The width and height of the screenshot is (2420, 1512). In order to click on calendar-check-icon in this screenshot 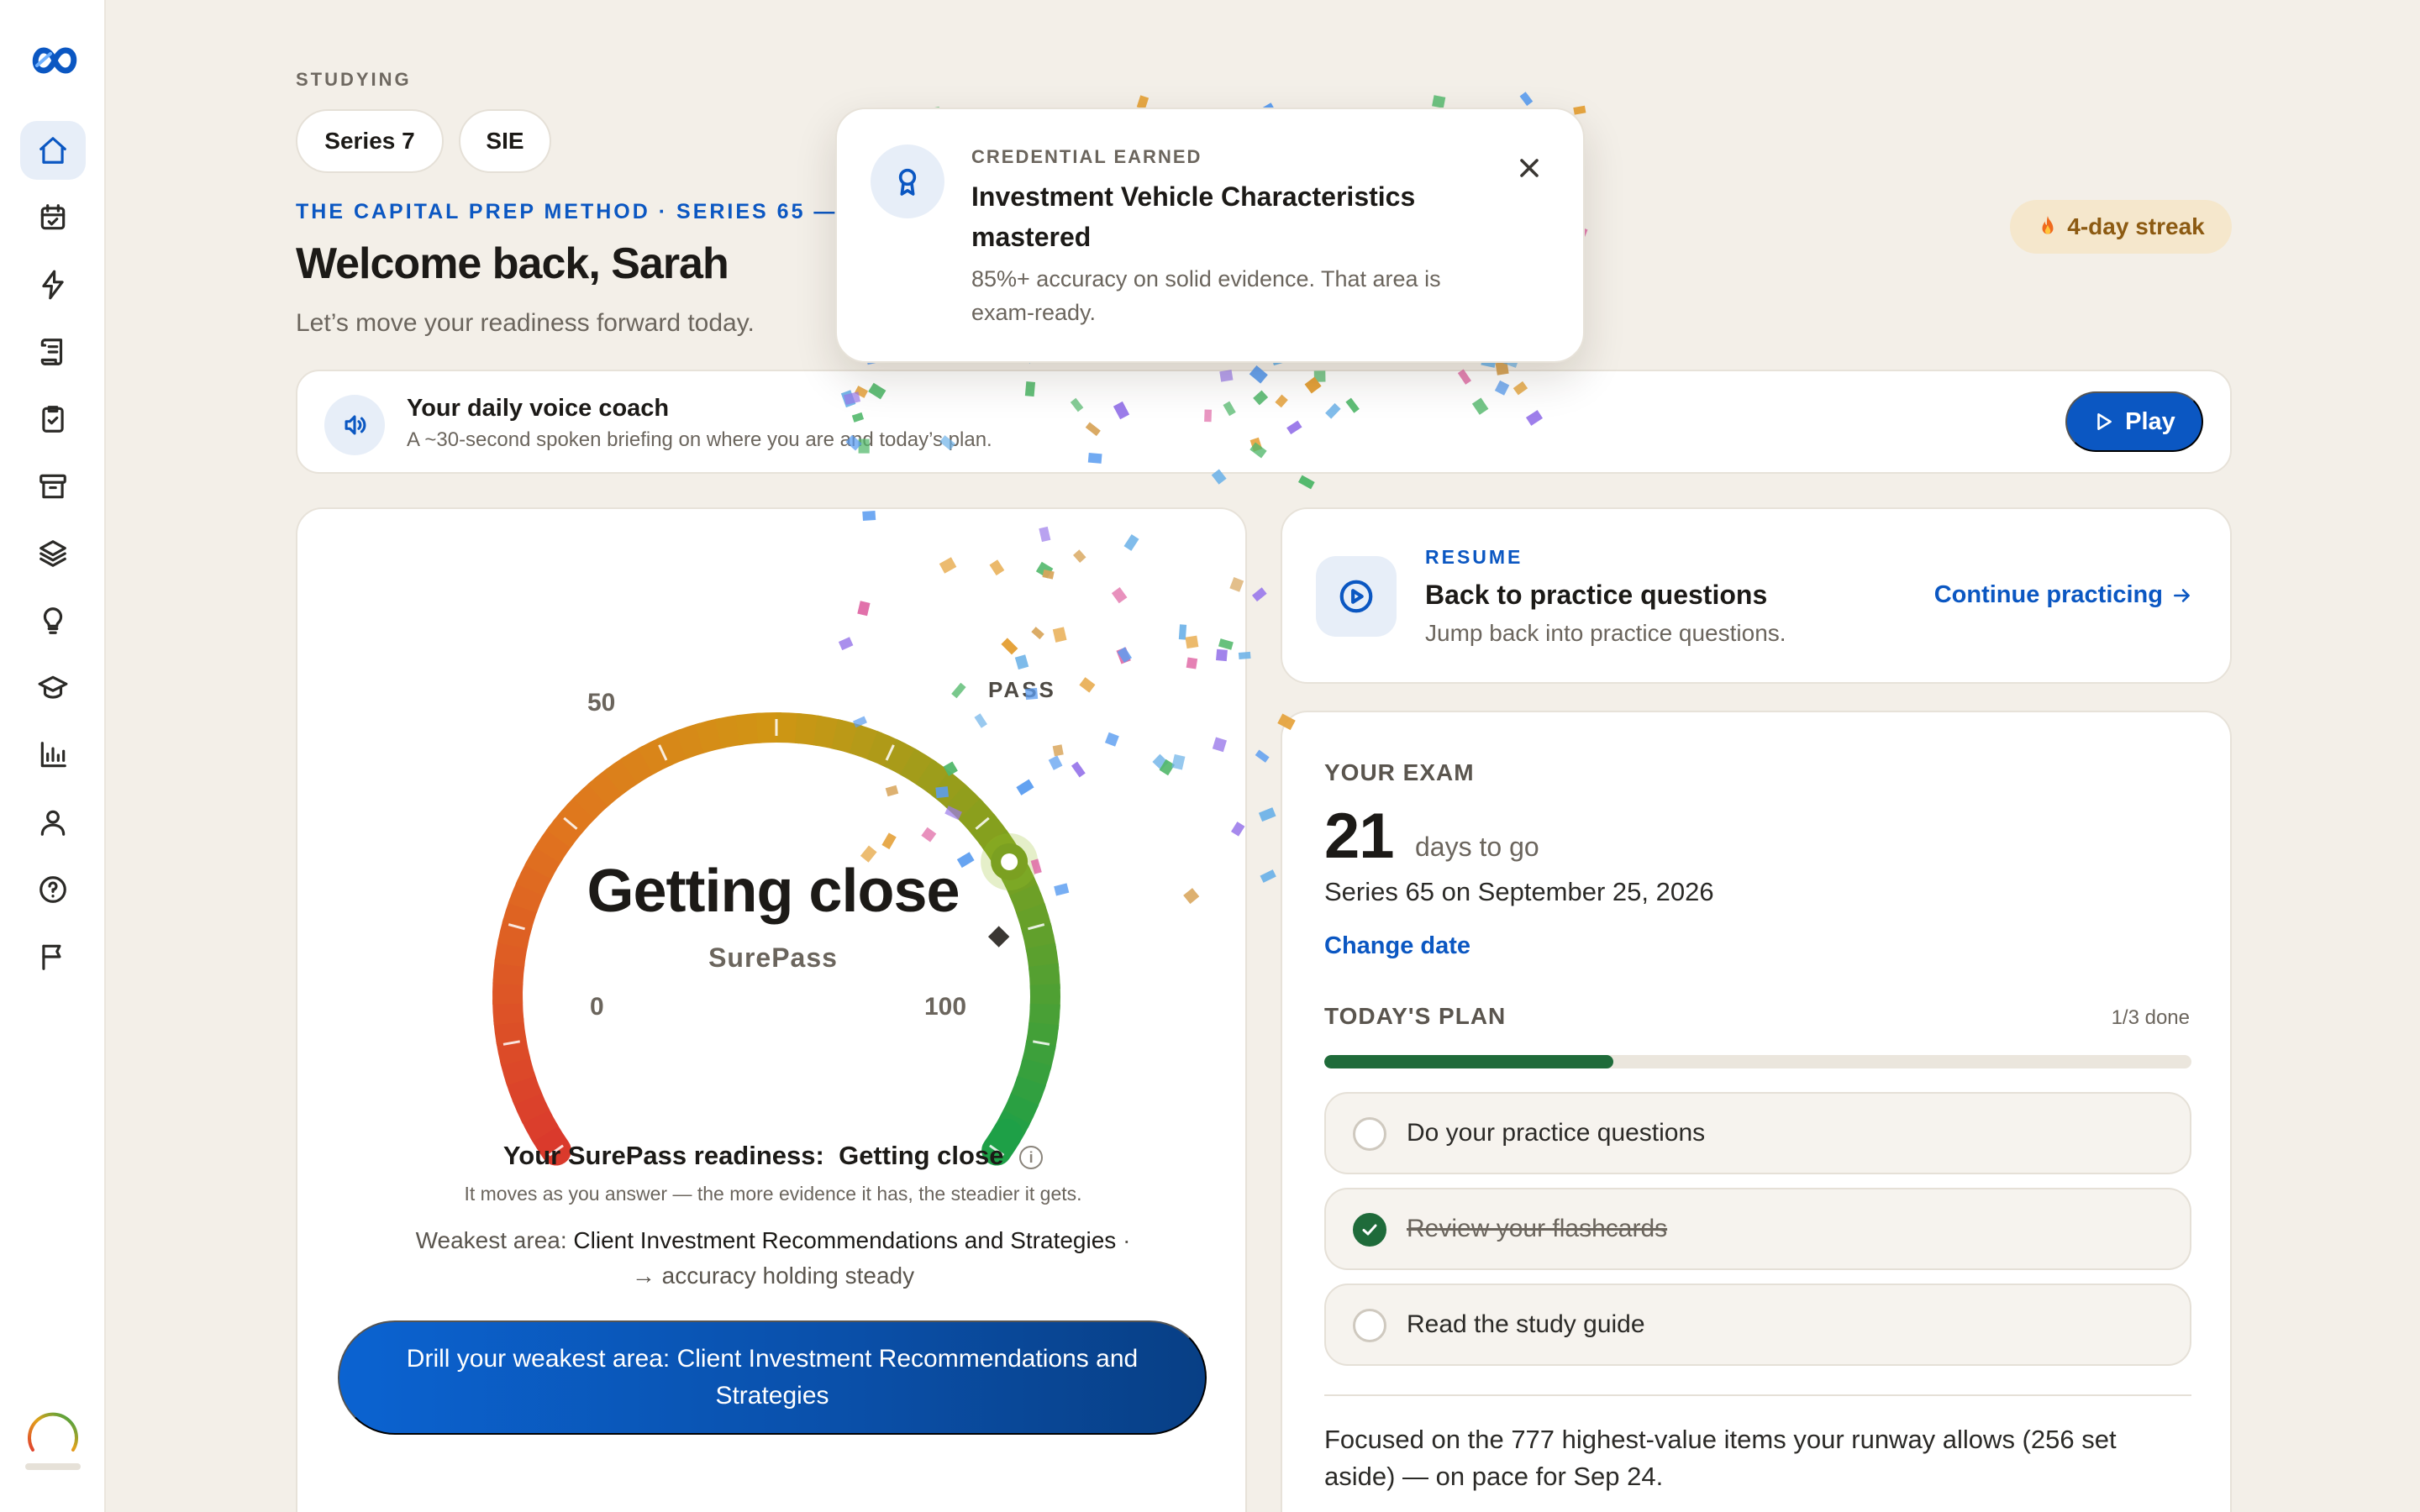, I will do `click(53, 217)`.